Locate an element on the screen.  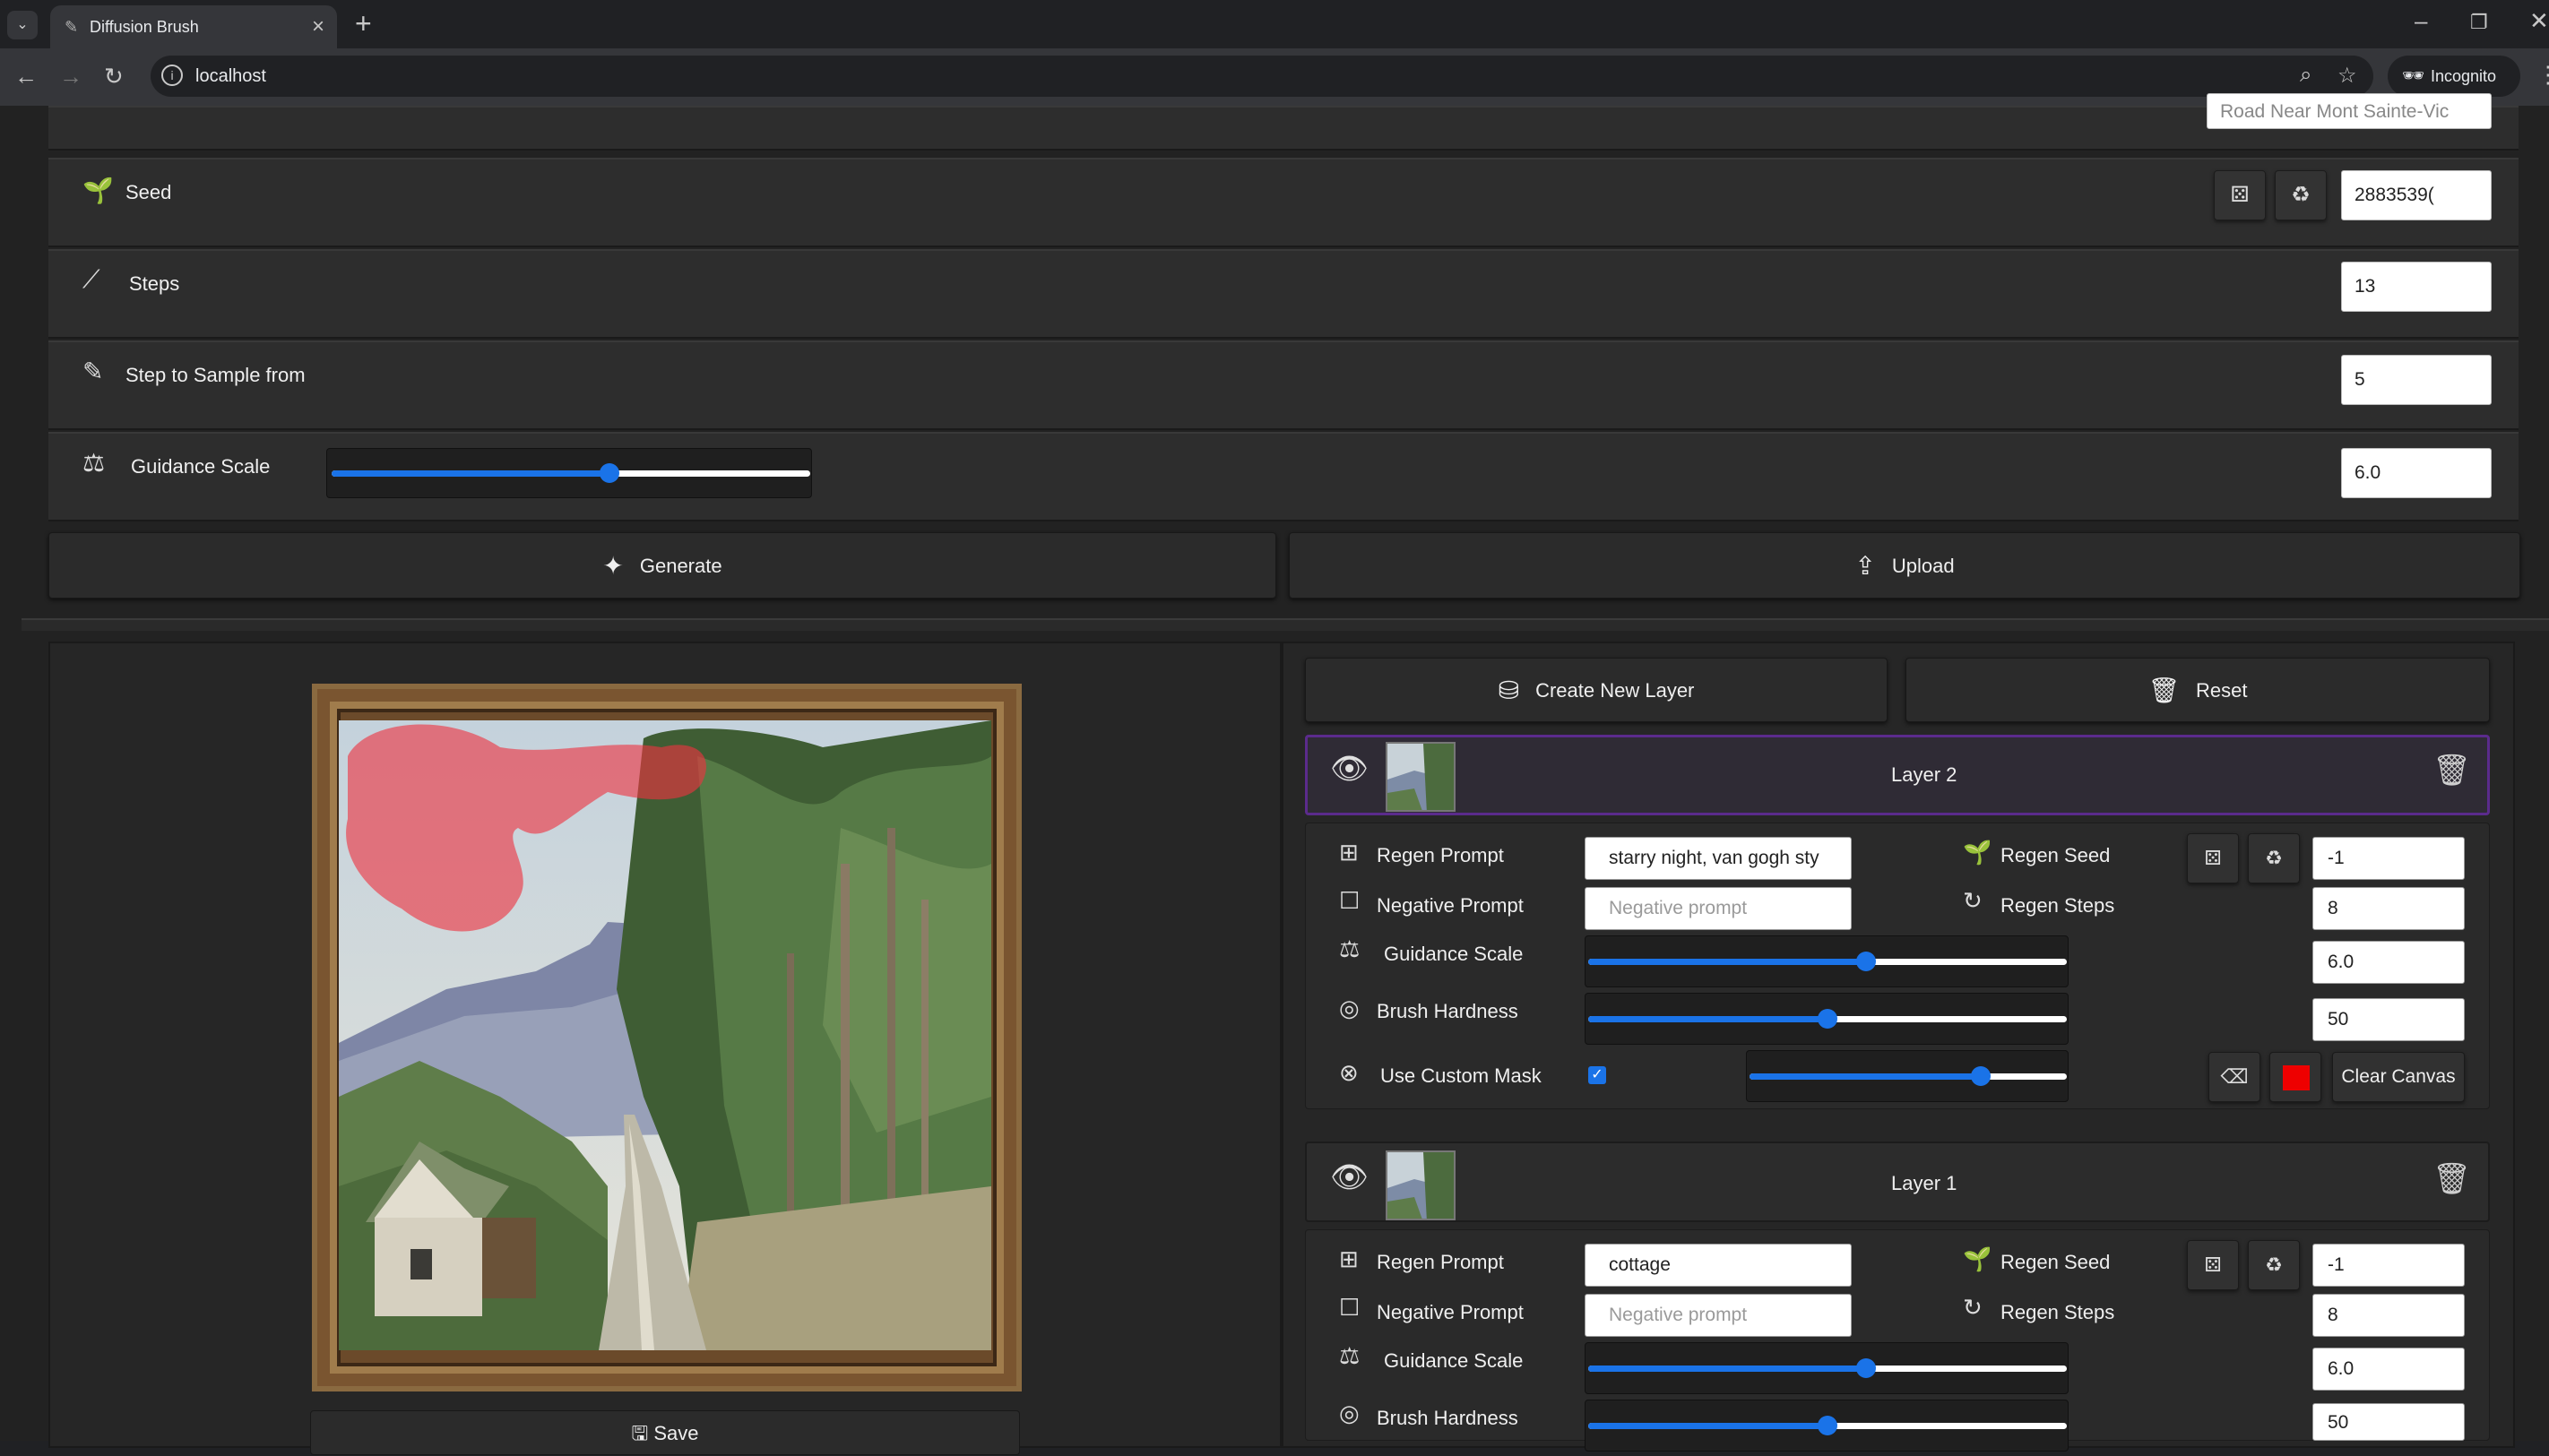
reset-button: 🗑 Reset is located at coordinates (2197, 690).